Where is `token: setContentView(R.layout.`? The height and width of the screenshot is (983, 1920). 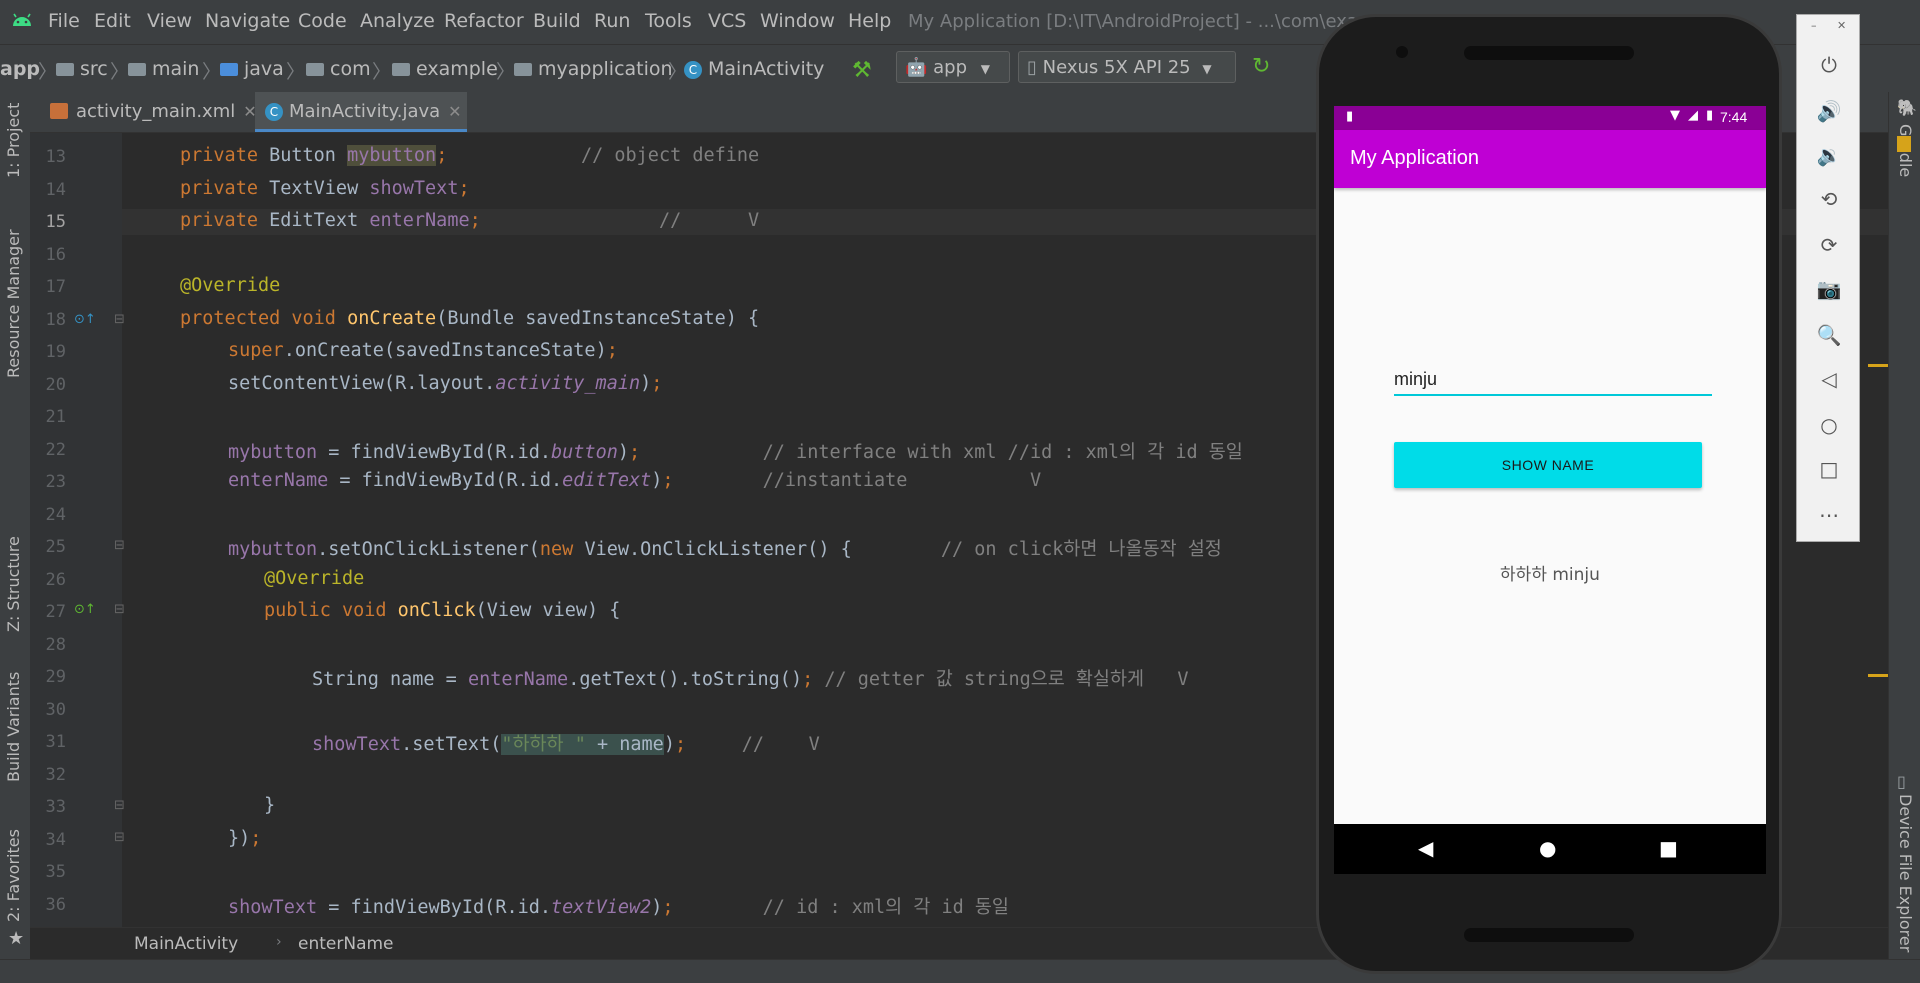 token: setContentView(R.layout. is located at coordinates (362, 383).